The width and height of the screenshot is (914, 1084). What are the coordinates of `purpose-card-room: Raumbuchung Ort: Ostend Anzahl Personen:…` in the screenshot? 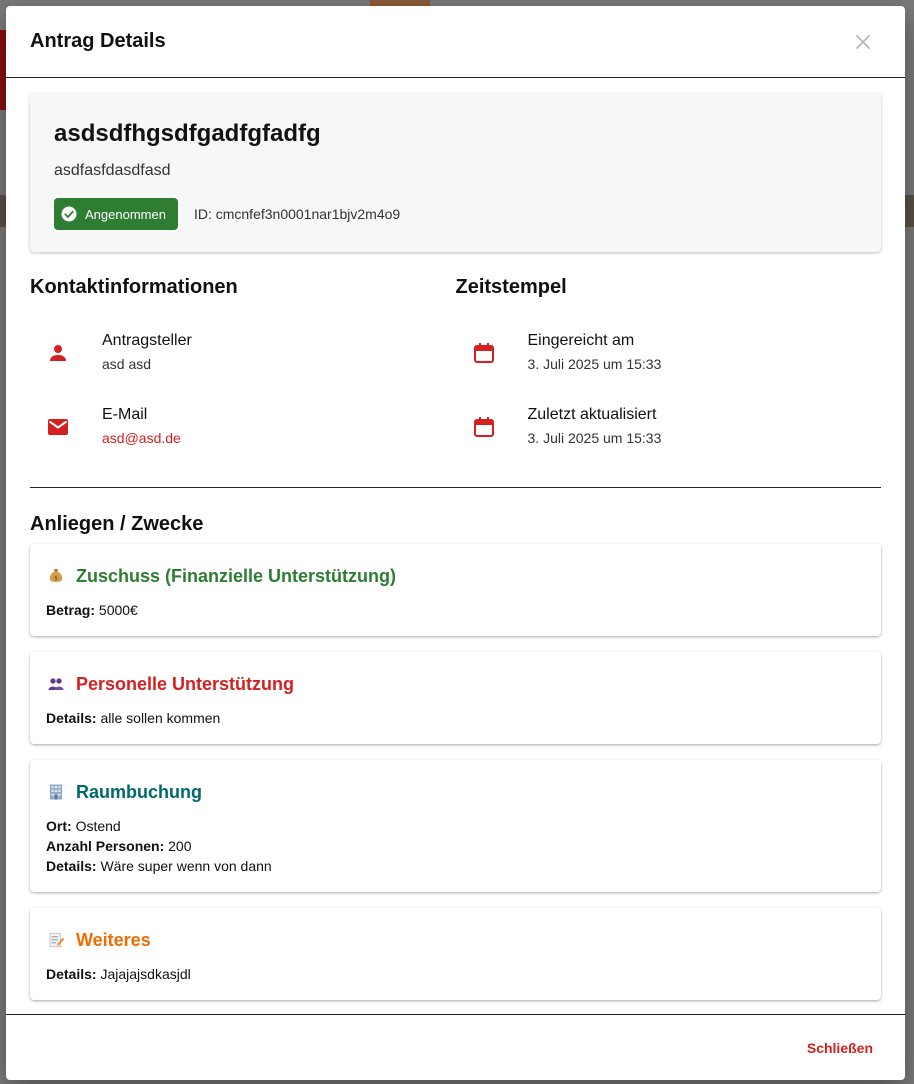 It's located at (455, 826).